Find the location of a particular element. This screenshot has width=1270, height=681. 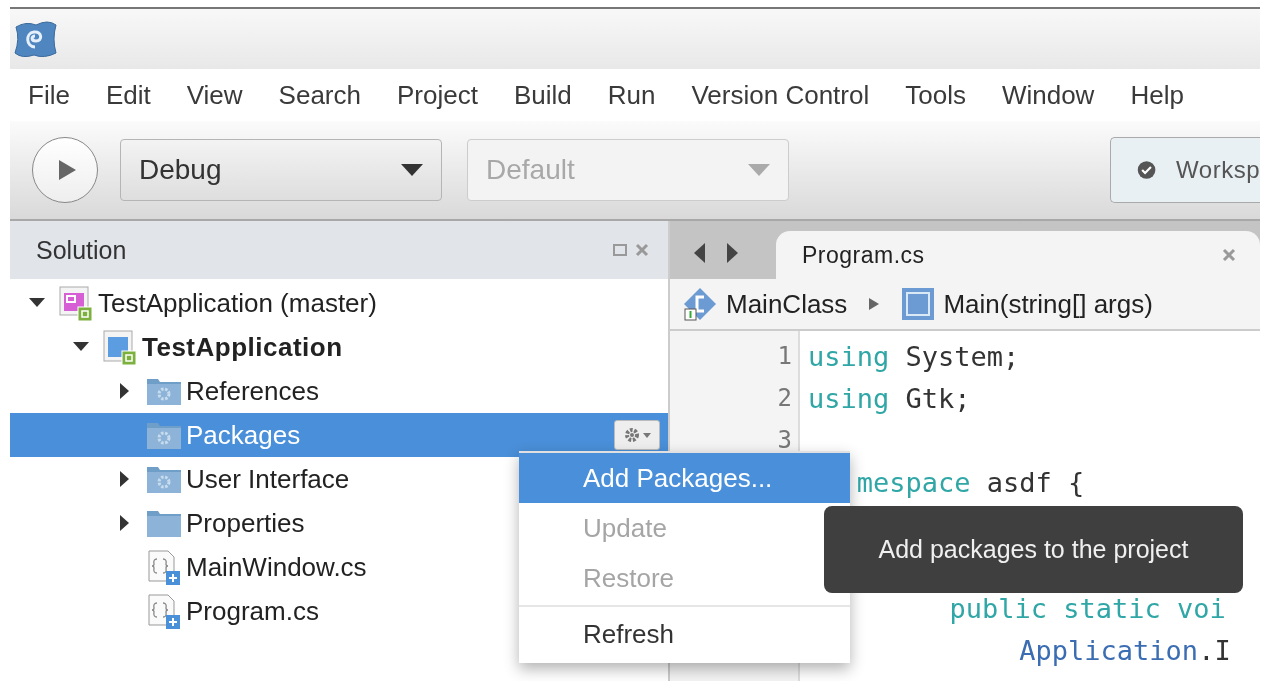

code-line: using System; is located at coordinates (914, 356).